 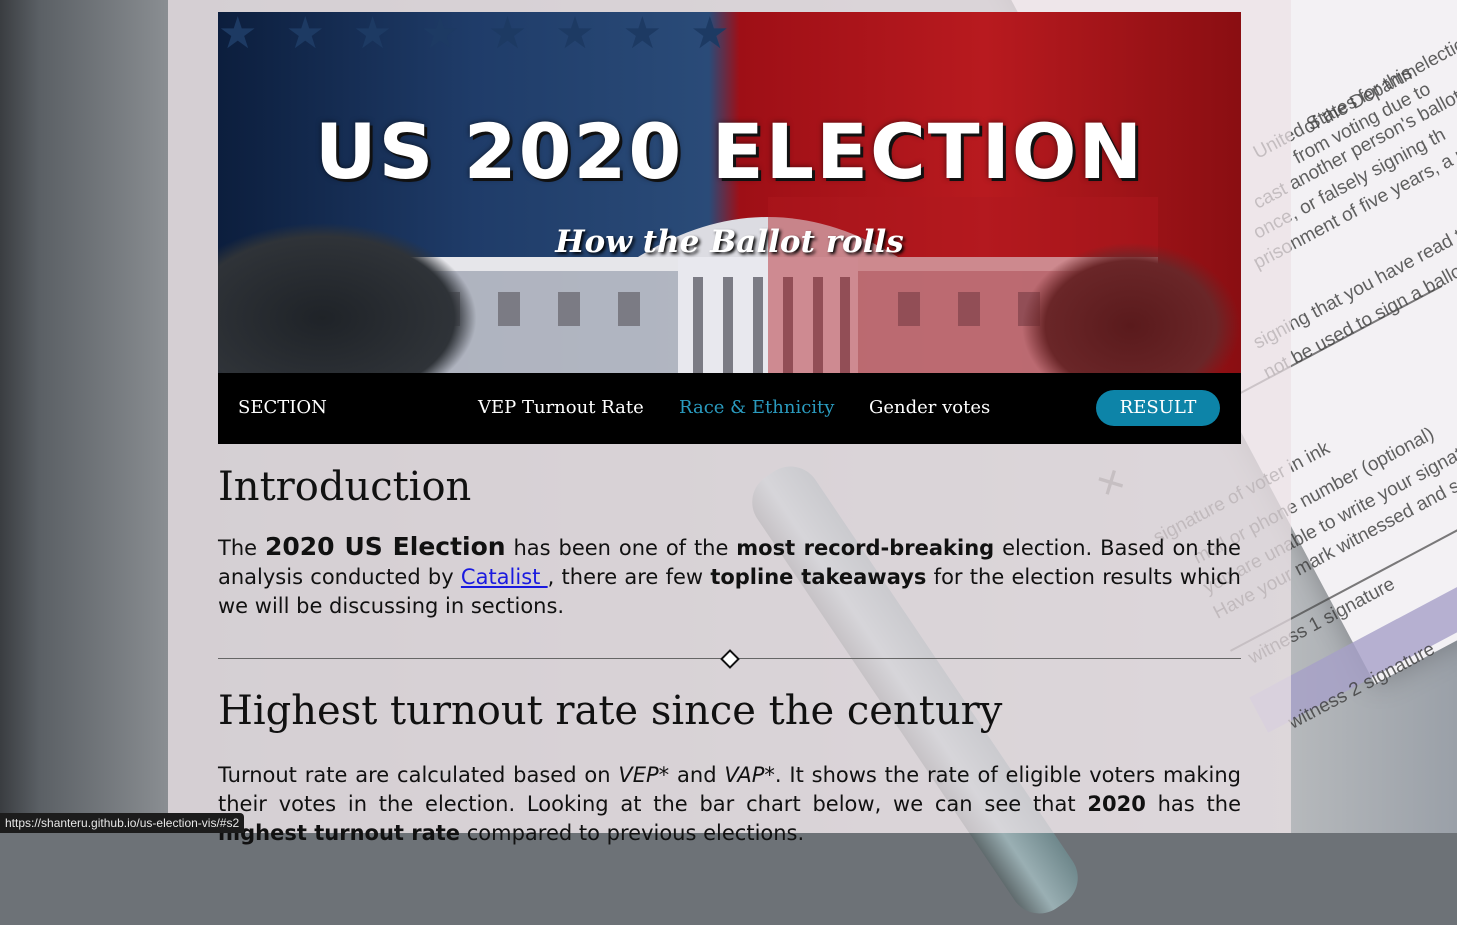 What do you see at coordinates (621, 548) in the screenshot?
I see `intro-text: has been one of the` at bounding box center [621, 548].